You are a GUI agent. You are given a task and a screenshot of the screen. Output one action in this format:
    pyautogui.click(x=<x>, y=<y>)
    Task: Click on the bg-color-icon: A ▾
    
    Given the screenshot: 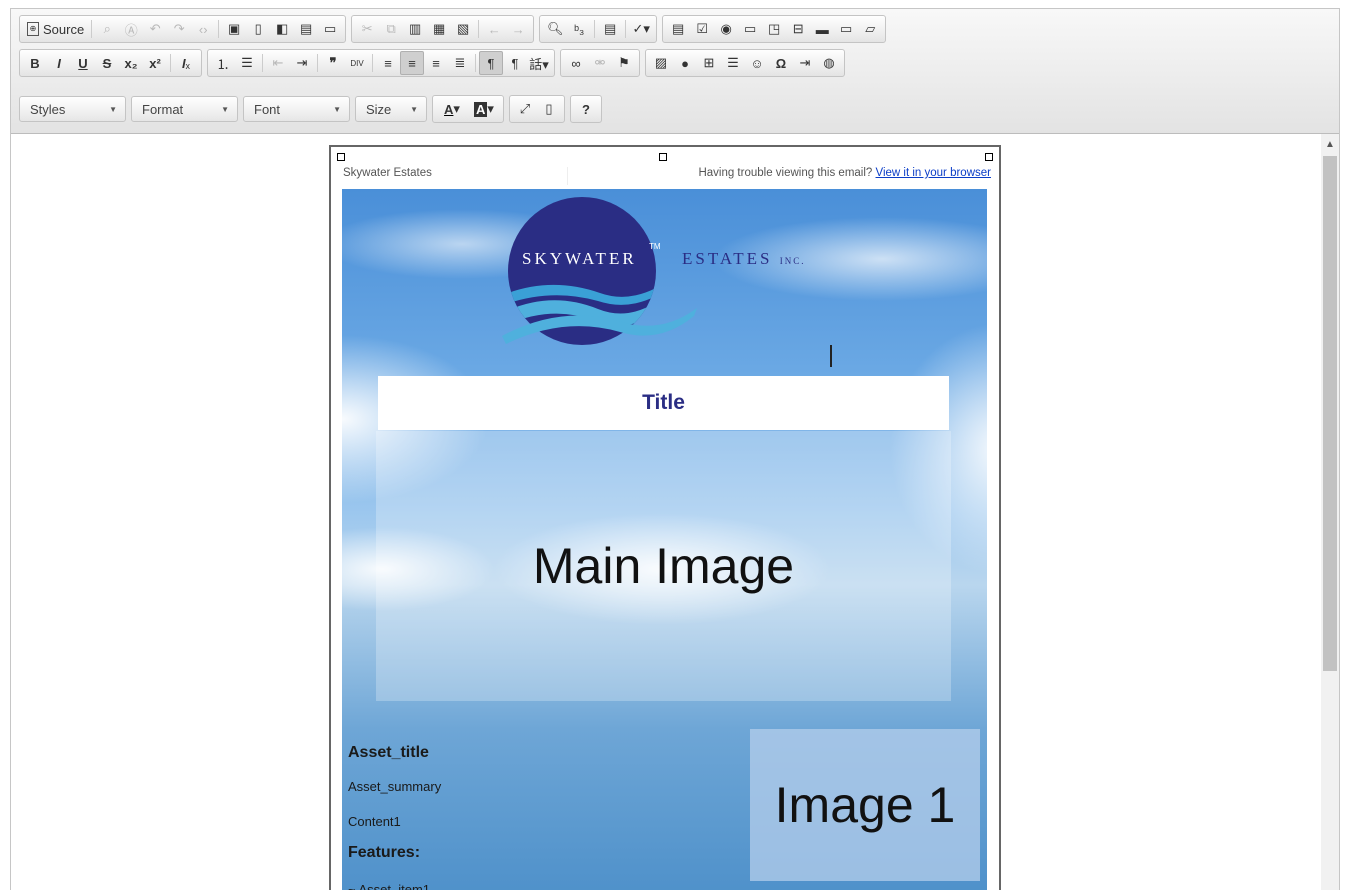 What is the action you would take?
    pyautogui.click(x=484, y=109)
    